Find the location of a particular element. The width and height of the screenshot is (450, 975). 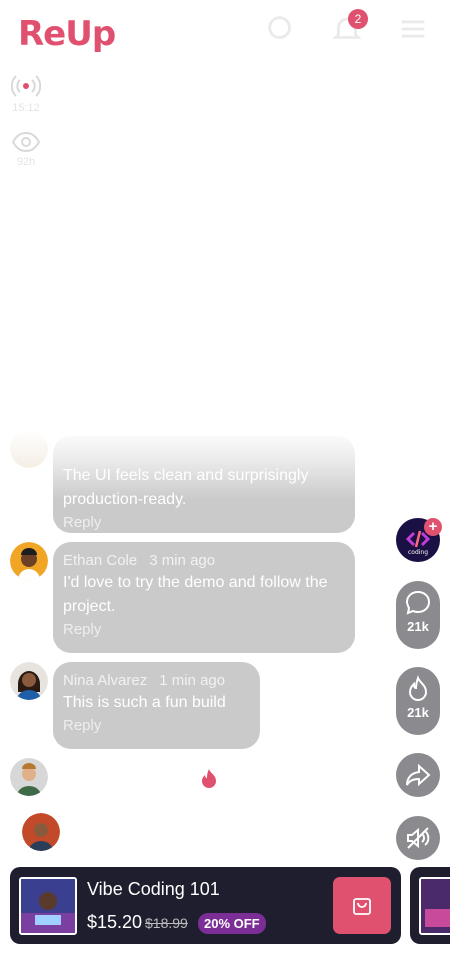

product-card: Vibe Coding 101 $15.20 $18.99 20% OFF is located at coordinates (205, 905).